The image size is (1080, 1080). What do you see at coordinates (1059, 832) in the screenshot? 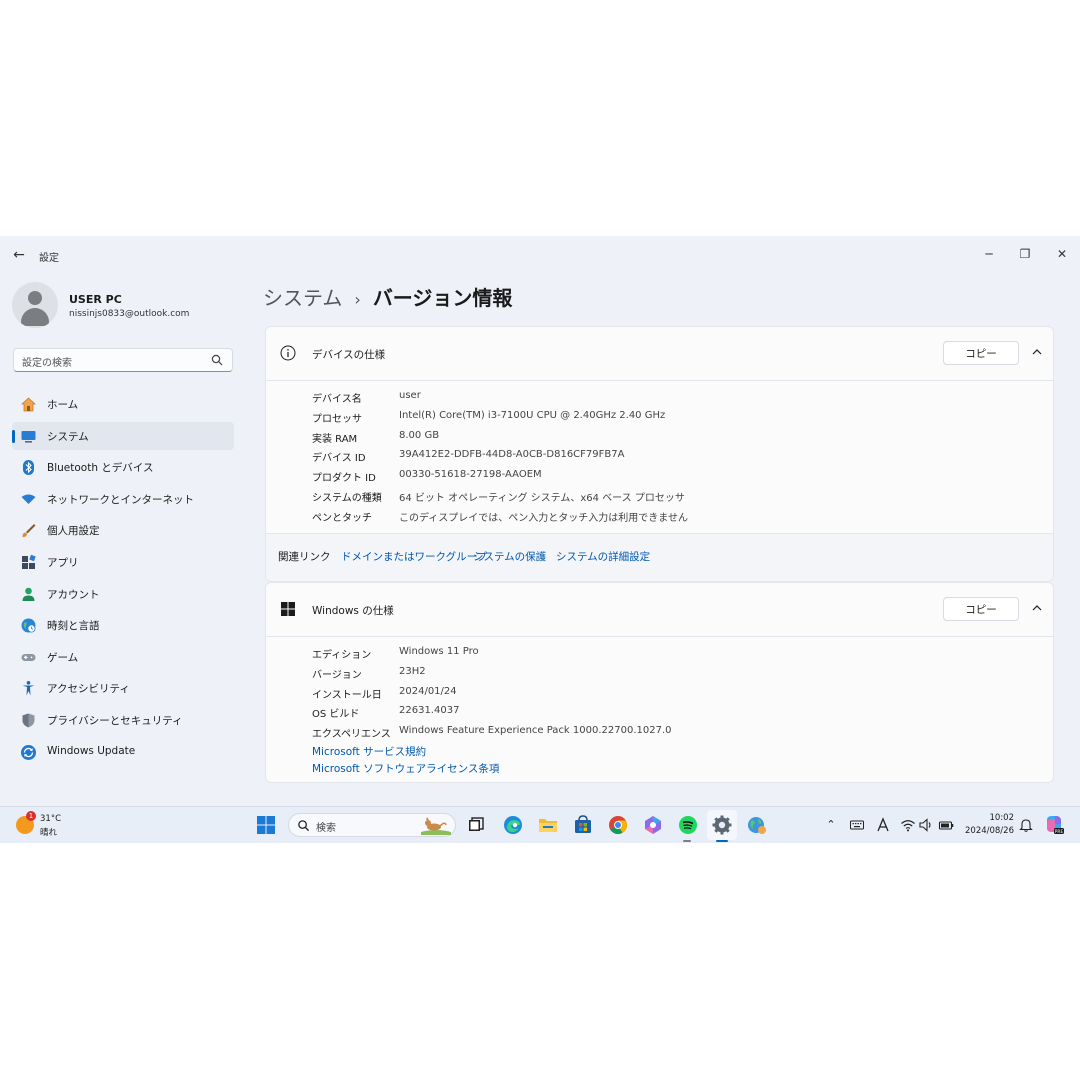
I see `svg-text: PRE` at bounding box center [1059, 832].